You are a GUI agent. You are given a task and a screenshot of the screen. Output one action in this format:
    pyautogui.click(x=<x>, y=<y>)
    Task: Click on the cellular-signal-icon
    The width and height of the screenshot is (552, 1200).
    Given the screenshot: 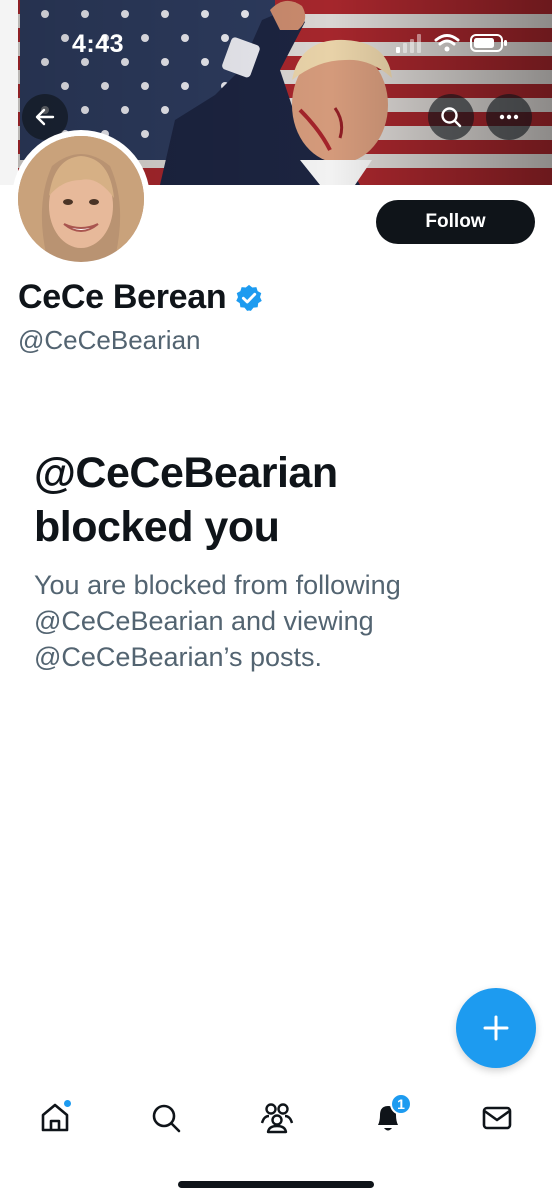 What is the action you would take?
    pyautogui.click(x=408, y=43)
    